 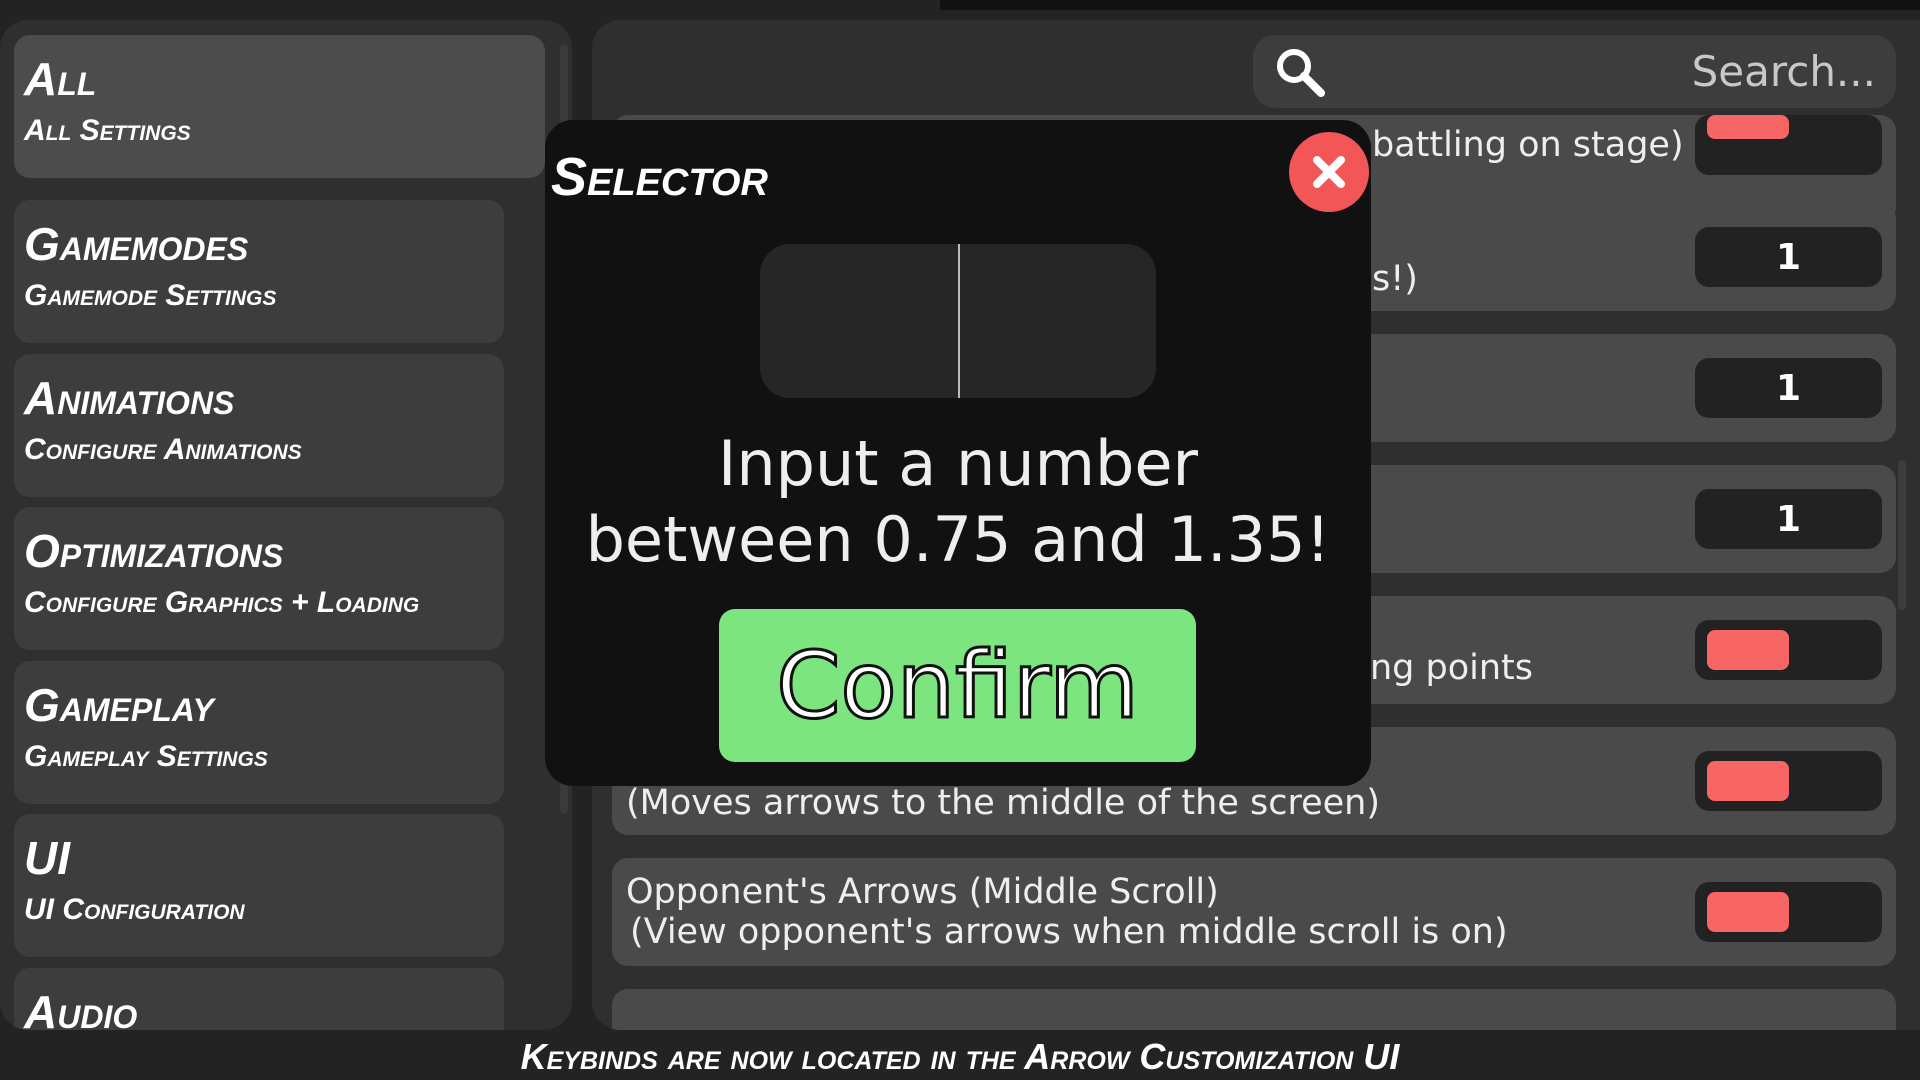 What do you see at coordinates (1395, 279) in the screenshot?
I see `setting-label: s!)` at bounding box center [1395, 279].